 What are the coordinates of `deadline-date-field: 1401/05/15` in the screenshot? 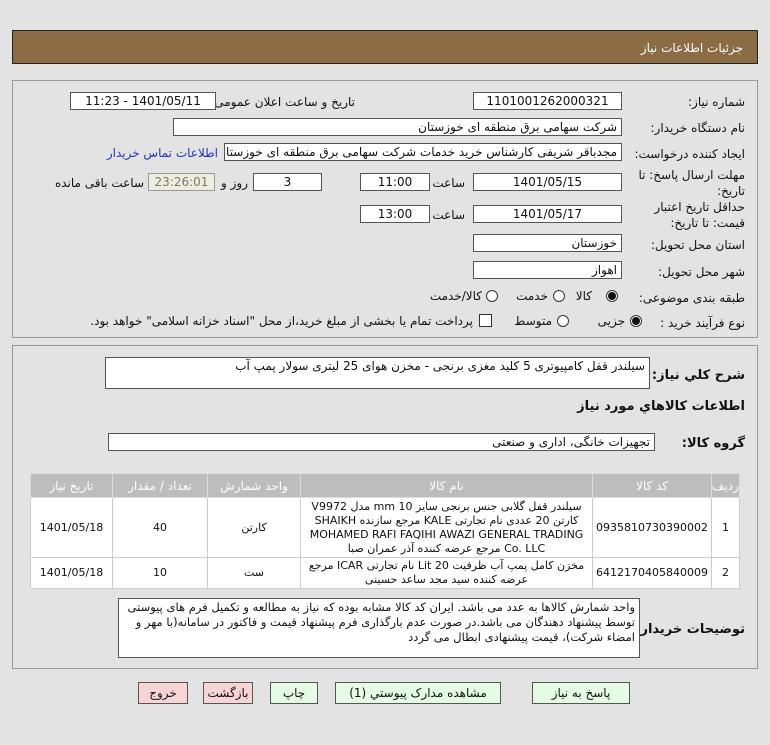 It's located at (547, 182).